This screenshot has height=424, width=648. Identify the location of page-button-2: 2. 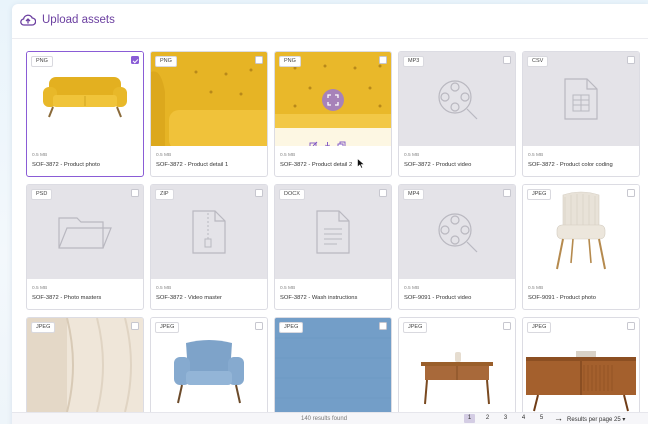
(487, 418).